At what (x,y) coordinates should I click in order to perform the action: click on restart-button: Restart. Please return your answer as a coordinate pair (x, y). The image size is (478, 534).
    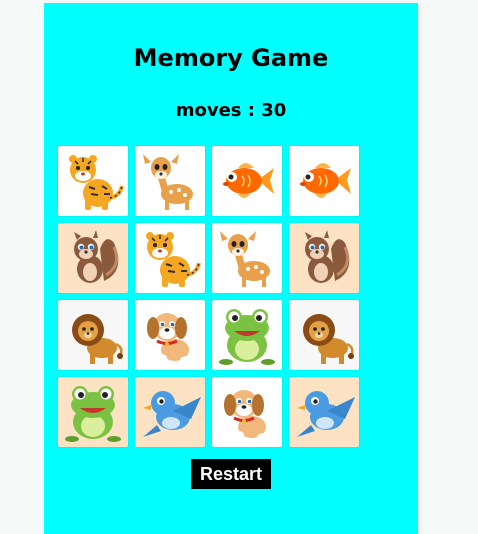
    Looking at the image, I should click on (231, 474).